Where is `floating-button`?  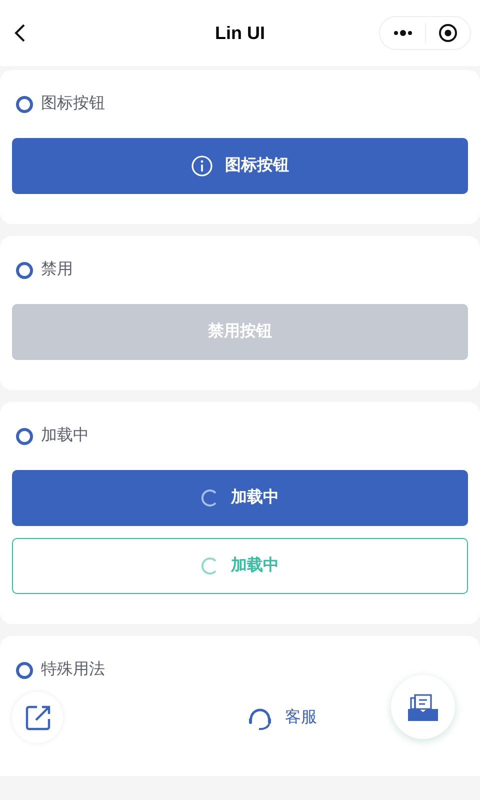 floating-button is located at coordinates (423, 706).